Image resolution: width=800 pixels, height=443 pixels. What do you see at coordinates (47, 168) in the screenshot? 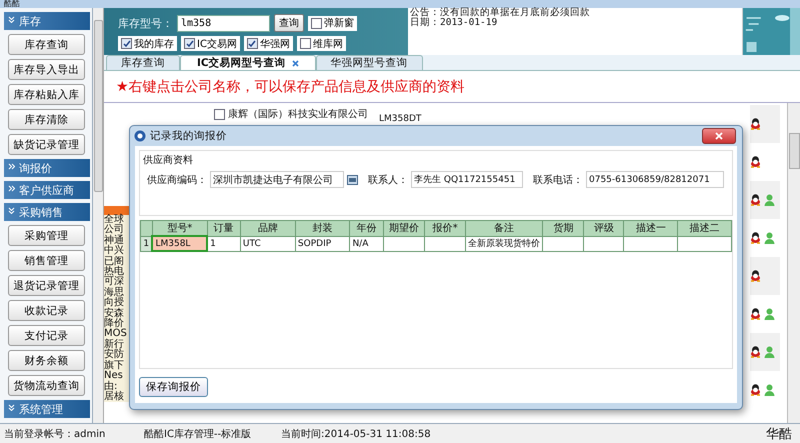
I see `sidebar-section: 询报价` at bounding box center [47, 168].